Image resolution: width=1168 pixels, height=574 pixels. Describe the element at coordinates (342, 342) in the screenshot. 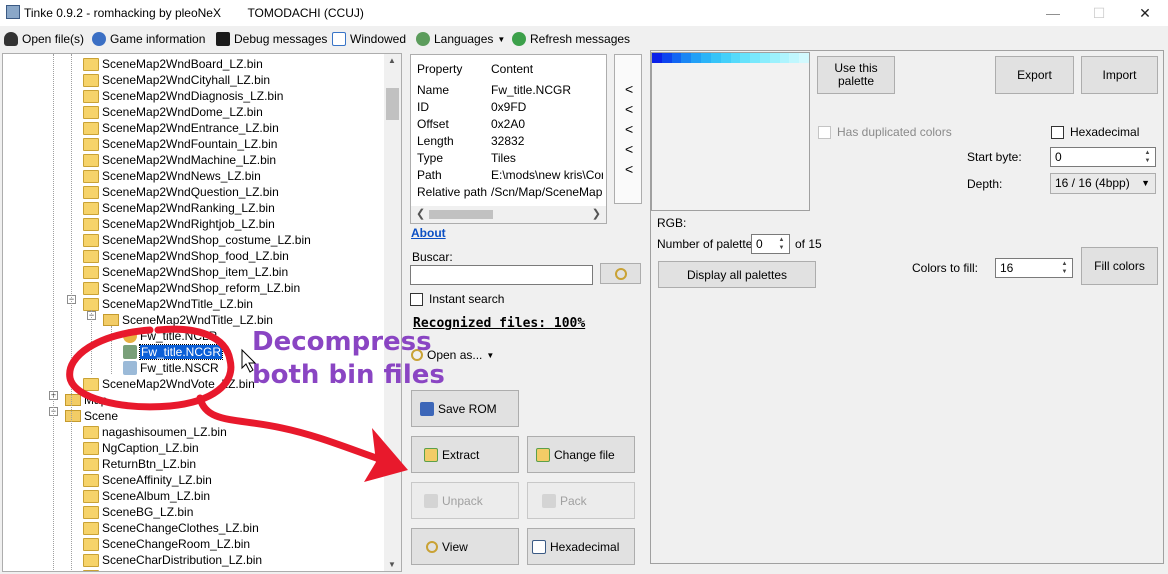

I see `annotation-line-1: Decompress` at that location.